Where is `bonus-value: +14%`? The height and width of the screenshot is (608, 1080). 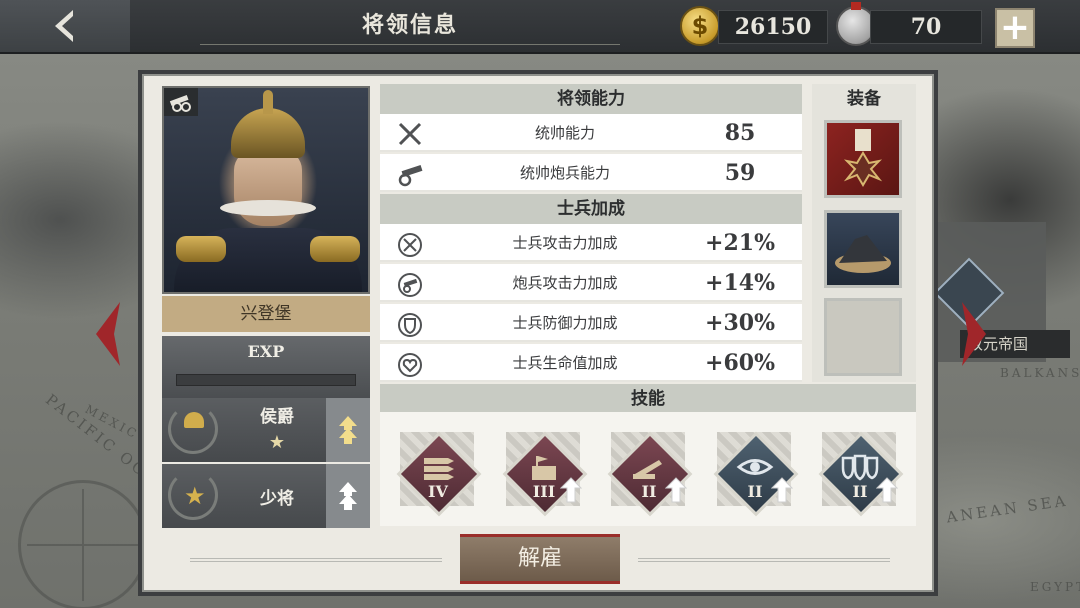
bonus-value: +14% is located at coordinates (740, 283).